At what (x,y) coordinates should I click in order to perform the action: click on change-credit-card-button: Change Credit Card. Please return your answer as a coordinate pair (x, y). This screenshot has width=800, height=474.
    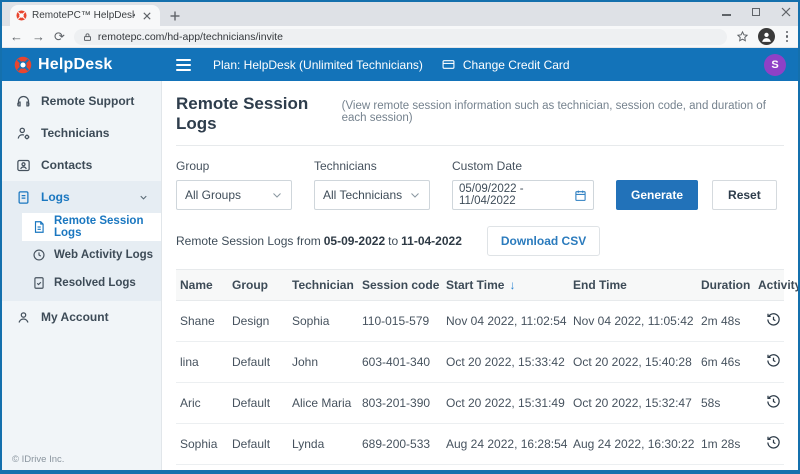
    Looking at the image, I should click on (505, 65).